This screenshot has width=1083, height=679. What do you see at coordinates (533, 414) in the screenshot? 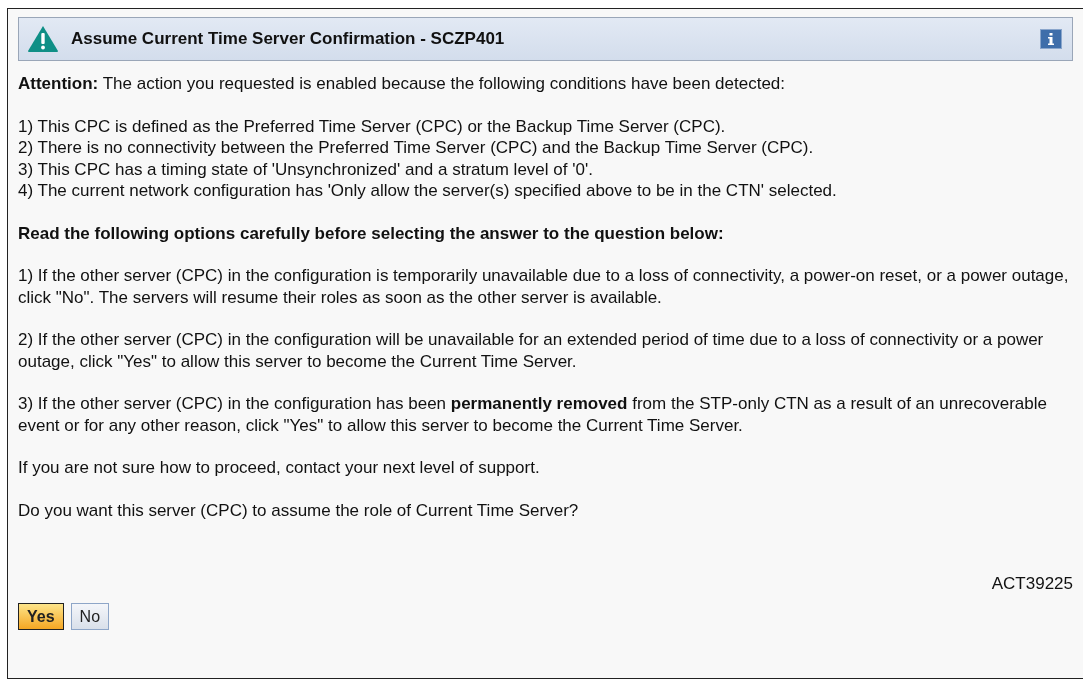
I see `option-paragraph: 3) If the other server (CPC) in the configuration has been permanently removed from the STP-only CTN as a result of an unrecoverable event or for any other reason, click "Yes" to allow this server to become the Current Time Server.` at bounding box center [533, 414].